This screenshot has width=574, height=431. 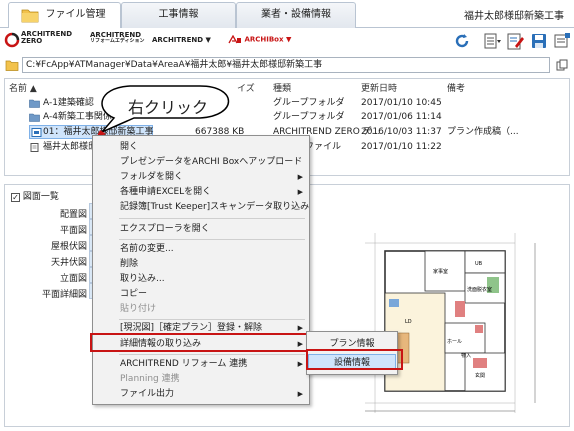 What do you see at coordinates (73, 215) in the screenshot?
I see `view-label: 配置図` at bounding box center [73, 215].